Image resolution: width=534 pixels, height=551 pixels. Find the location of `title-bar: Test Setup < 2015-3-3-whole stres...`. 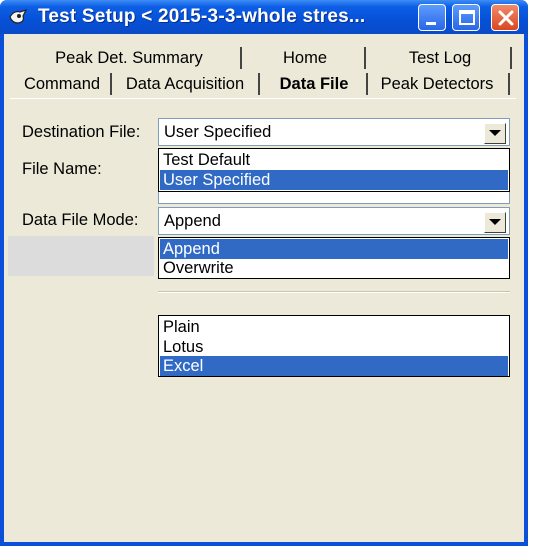

title-bar: Test Setup < 2015-3-3-whole stres... is located at coordinates (264, 17).